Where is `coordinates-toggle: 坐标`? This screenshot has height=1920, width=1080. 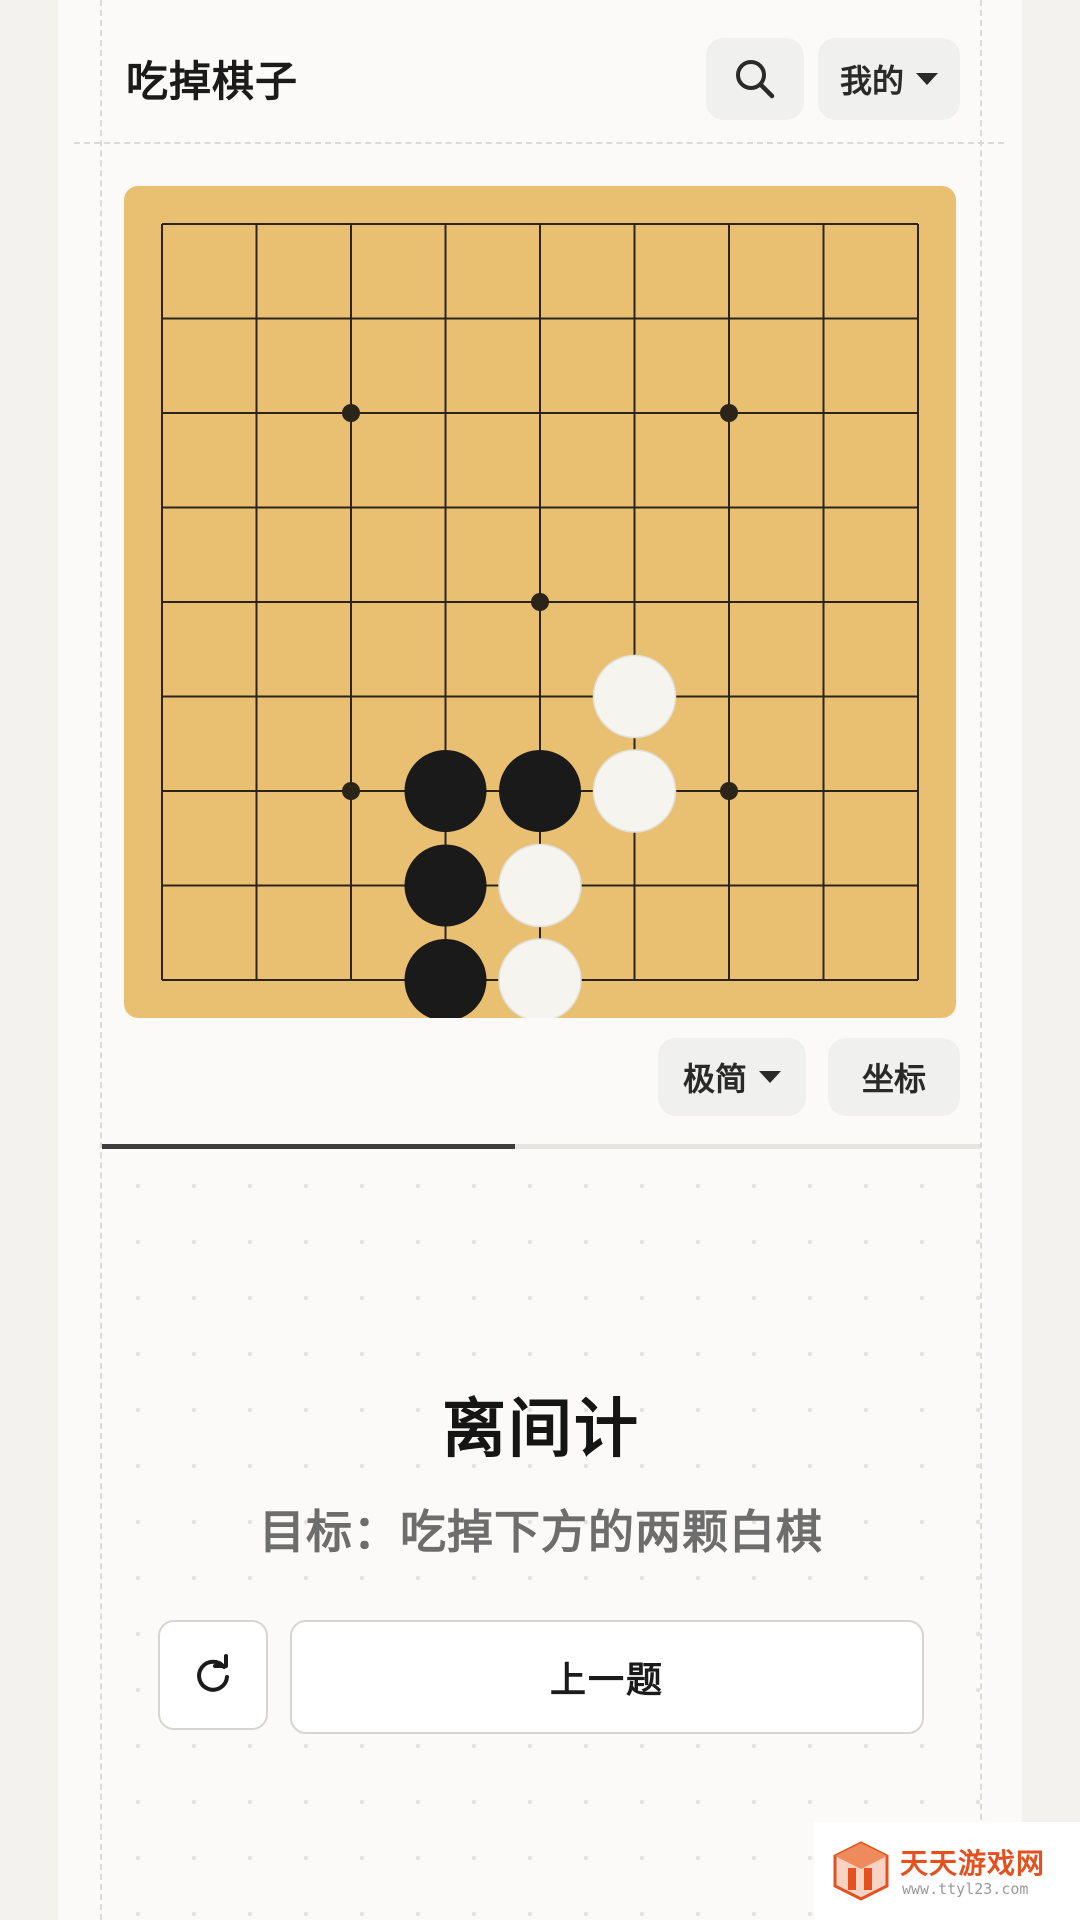 coordinates-toggle: 坐标 is located at coordinates (894, 1077).